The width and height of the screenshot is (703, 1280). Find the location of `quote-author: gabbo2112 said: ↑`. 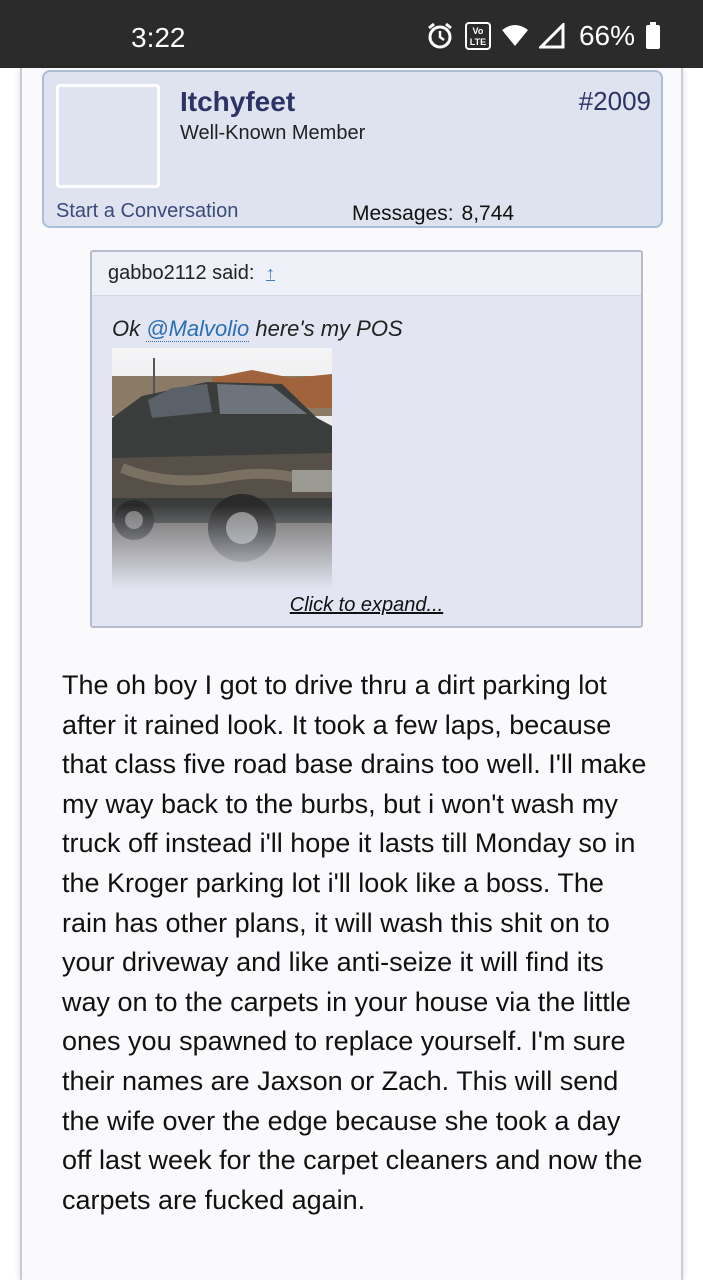

quote-author: gabbo2112 said: ↑ is located at coordinates (191, 273).